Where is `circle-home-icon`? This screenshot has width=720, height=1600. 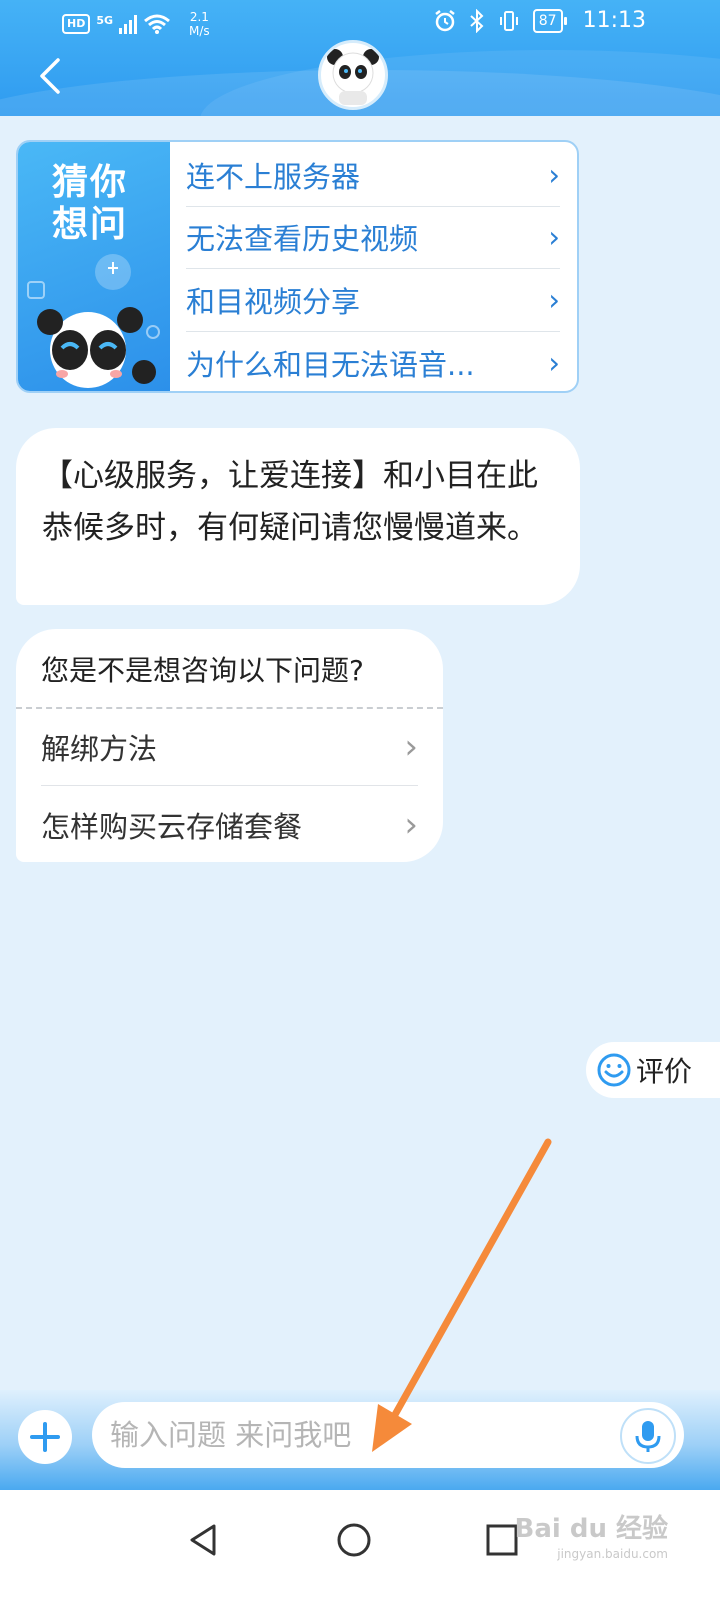 circle-home-icon is located at coordinates (354, 1540).